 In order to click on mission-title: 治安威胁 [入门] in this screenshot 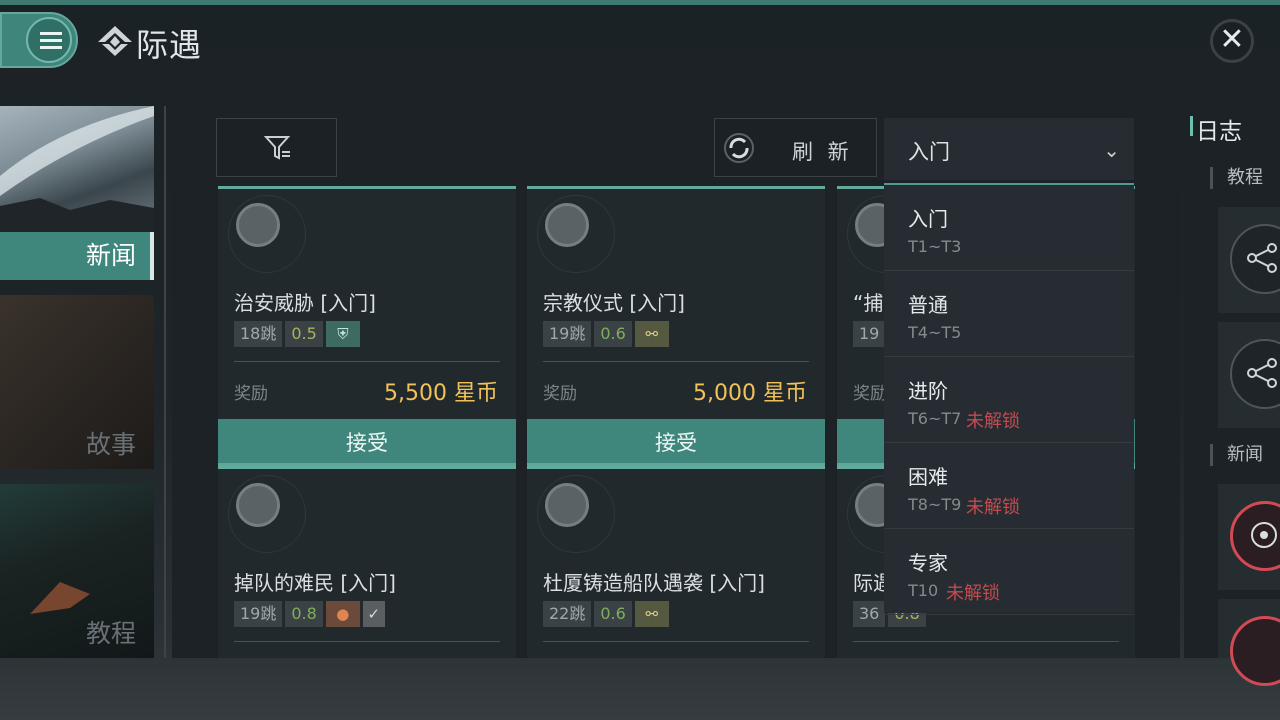, I will do `click(305, 303)`.